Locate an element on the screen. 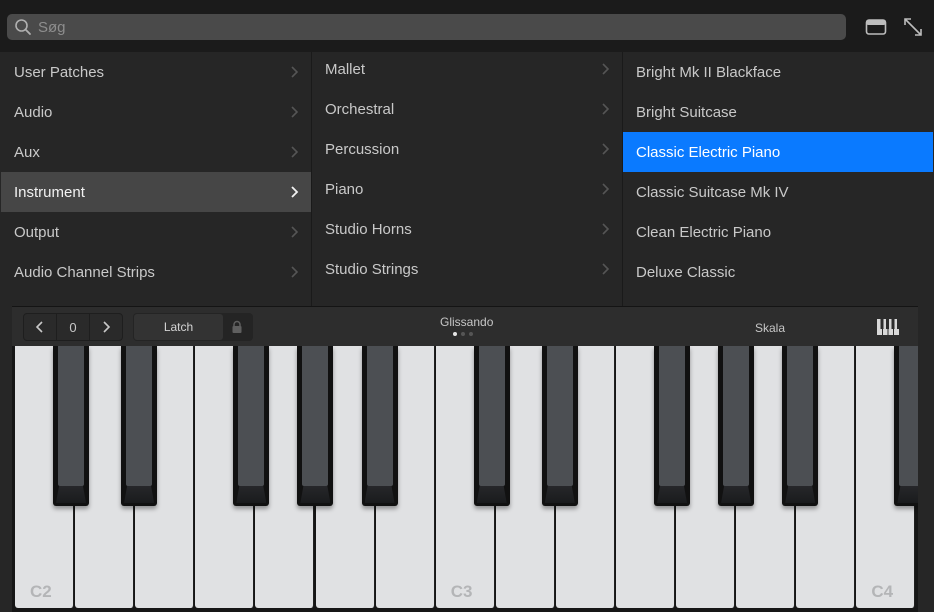  keyboard-icon is located at coordinates (888, 327).